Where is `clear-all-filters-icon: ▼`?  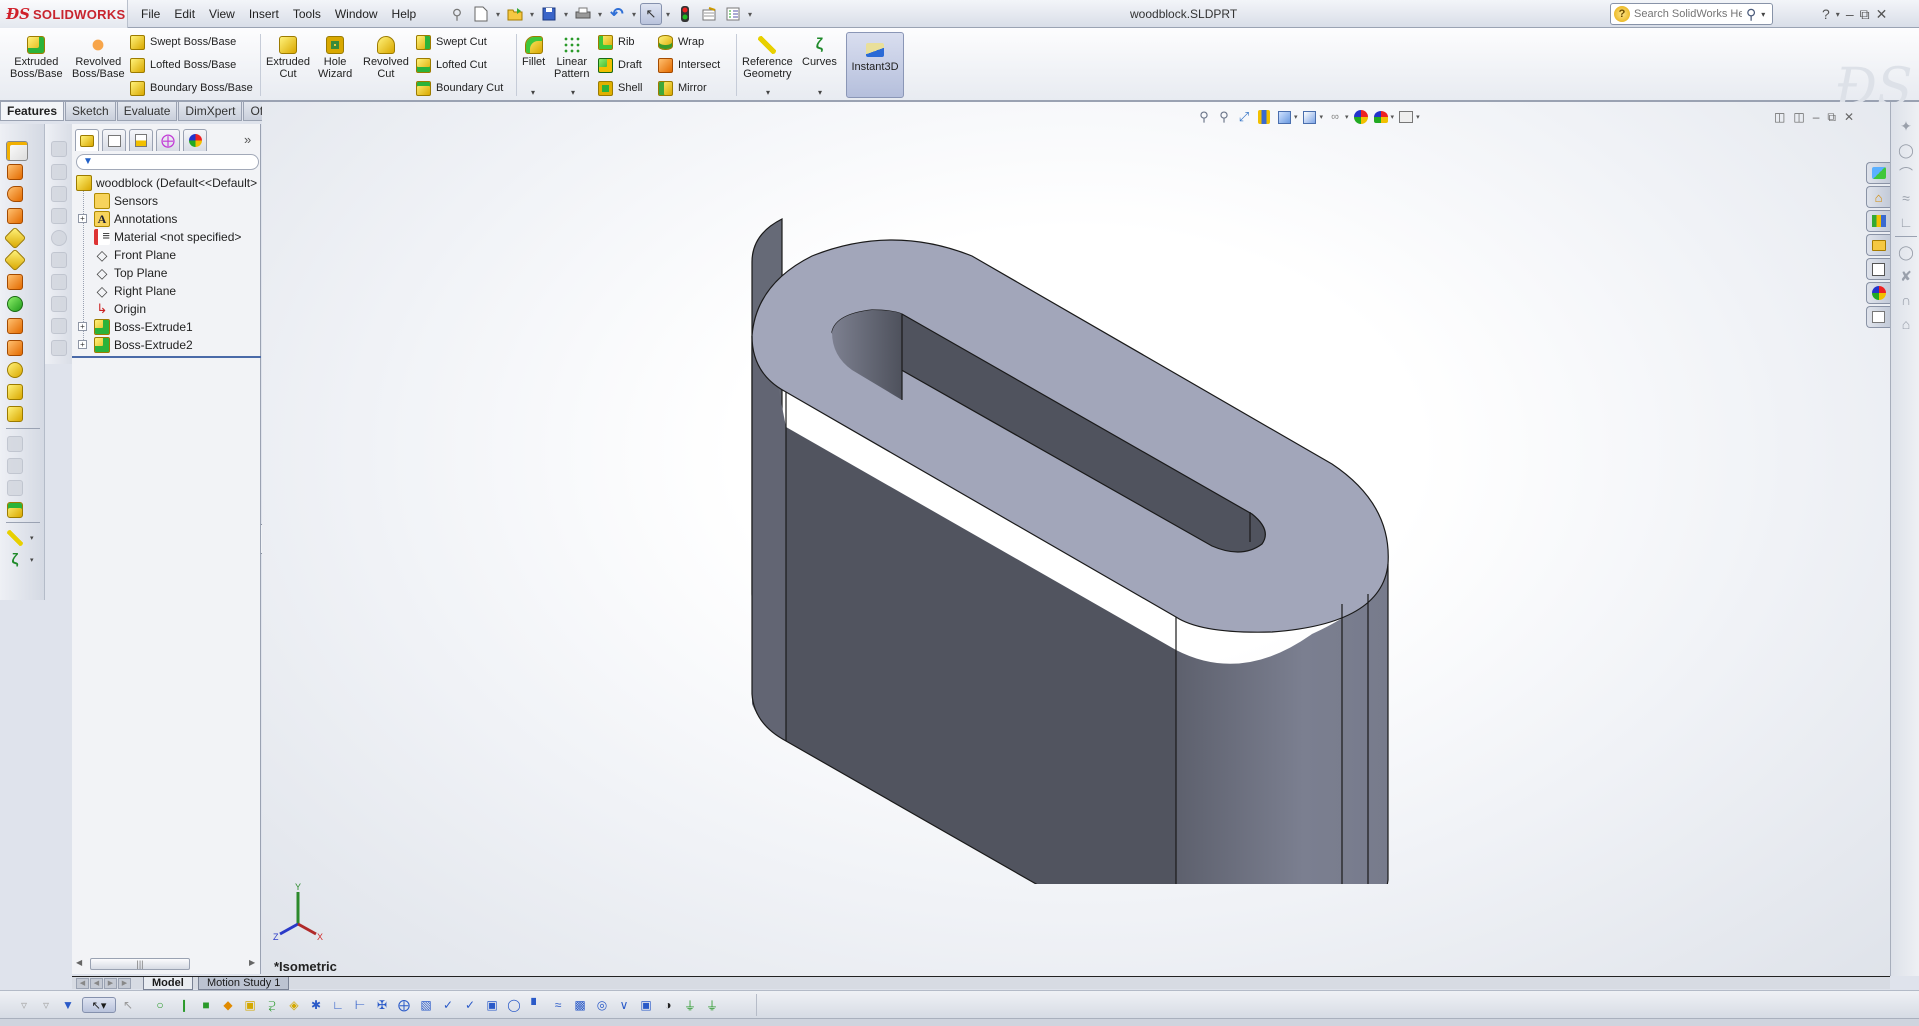 clear-all-filters-icon: ▼ is located at coordinates (68, 1005).